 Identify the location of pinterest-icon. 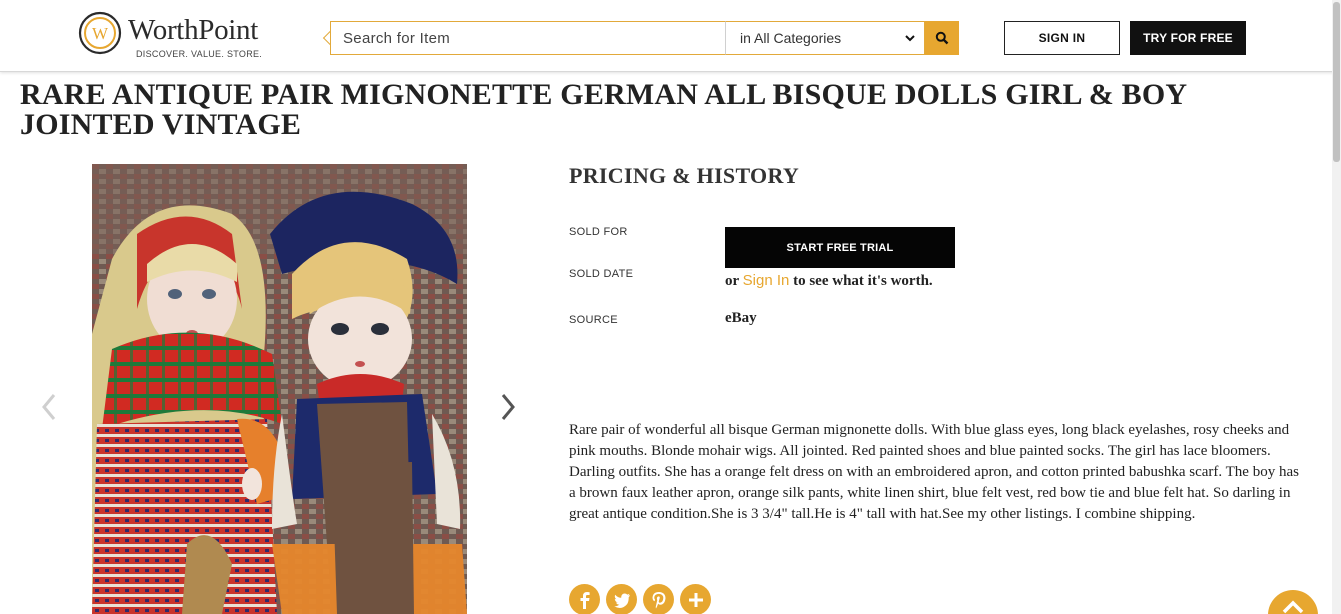
(658, 599).